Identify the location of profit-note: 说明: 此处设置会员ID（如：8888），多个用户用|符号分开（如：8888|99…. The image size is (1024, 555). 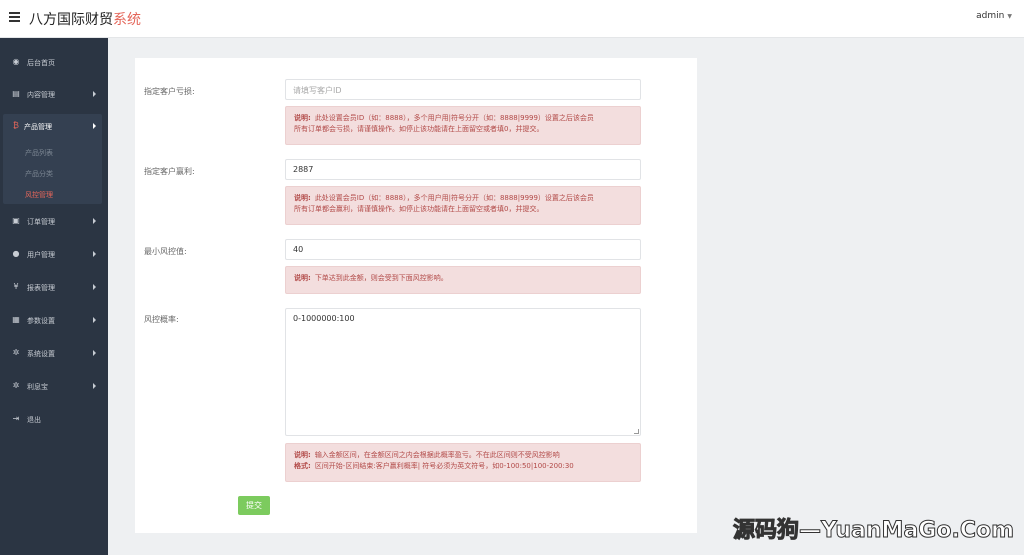
(463, 205).